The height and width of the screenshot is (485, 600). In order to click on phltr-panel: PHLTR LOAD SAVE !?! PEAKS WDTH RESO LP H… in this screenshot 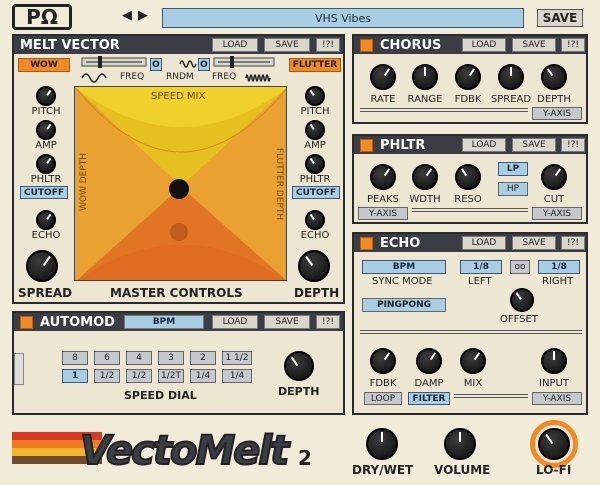, I will do `click(470, 179)`.